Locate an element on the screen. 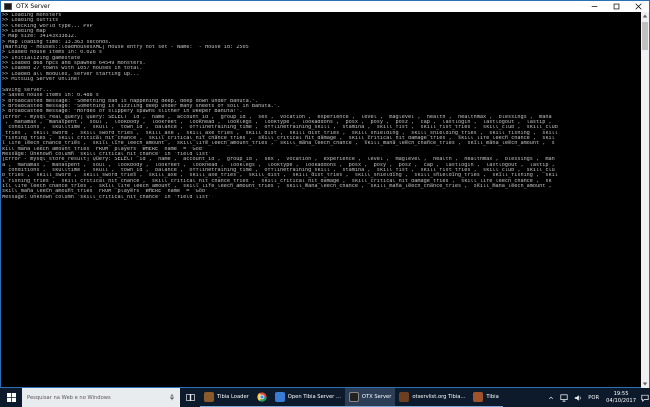 This screenshot has height=407, width=650. taskbar-app-tibia-loader: Tibia Loader is located at coordinates (226, 397).